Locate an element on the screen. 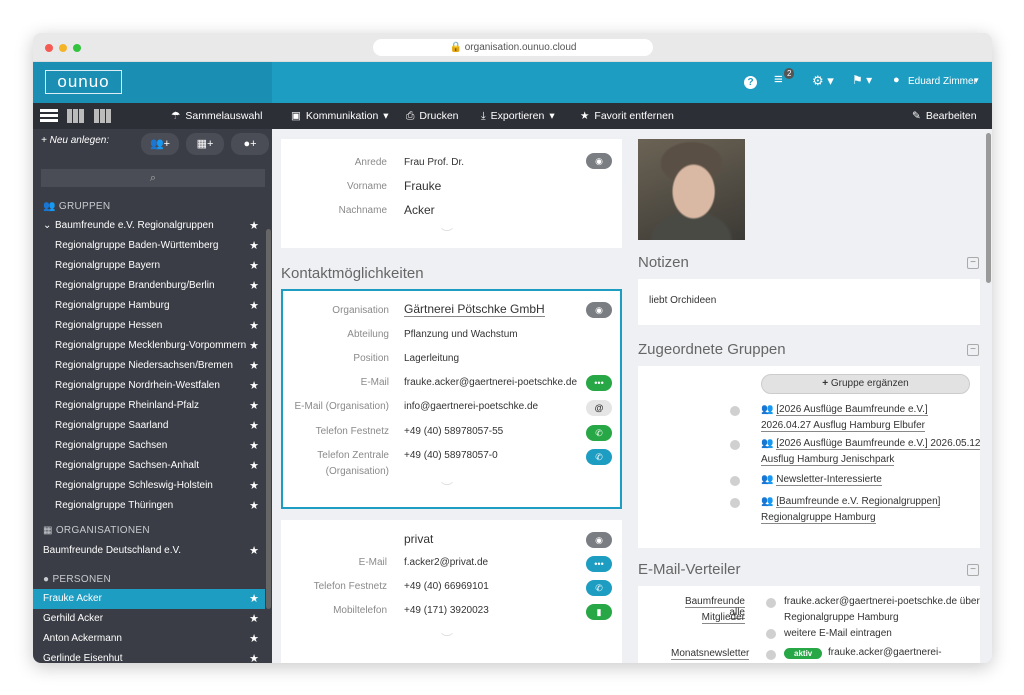 The width and height of the screenshot is (1024, 695). sidebar-group-item: Regionalgruppe Baden-Württemberg ★ is located at coordinates (149, 246).